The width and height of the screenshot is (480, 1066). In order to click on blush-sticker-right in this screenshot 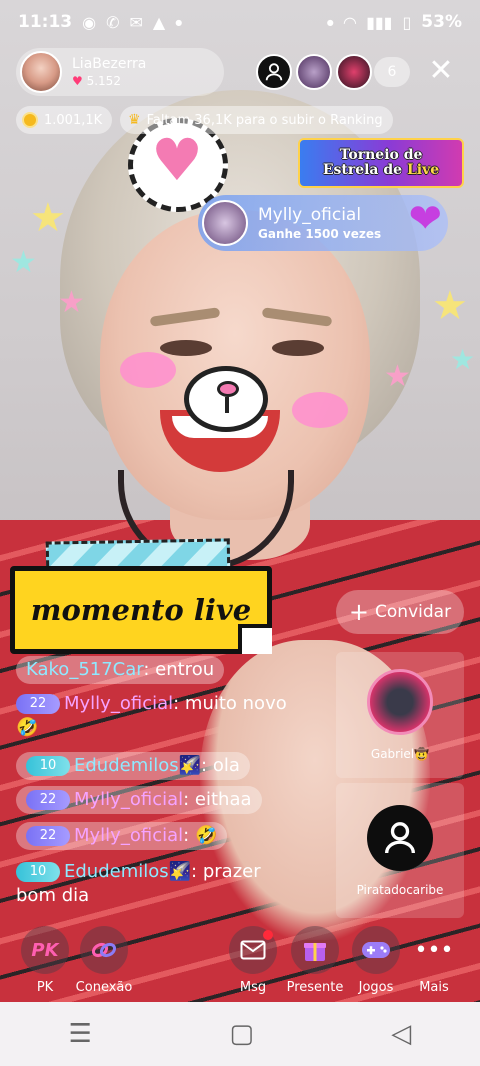, I will do `click(320, 410)`.